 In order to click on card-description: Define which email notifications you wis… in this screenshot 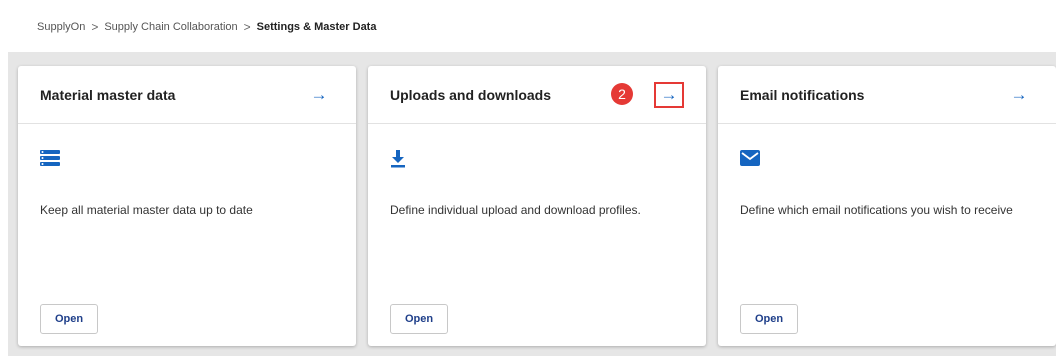, I will do `click(876, 210)`.